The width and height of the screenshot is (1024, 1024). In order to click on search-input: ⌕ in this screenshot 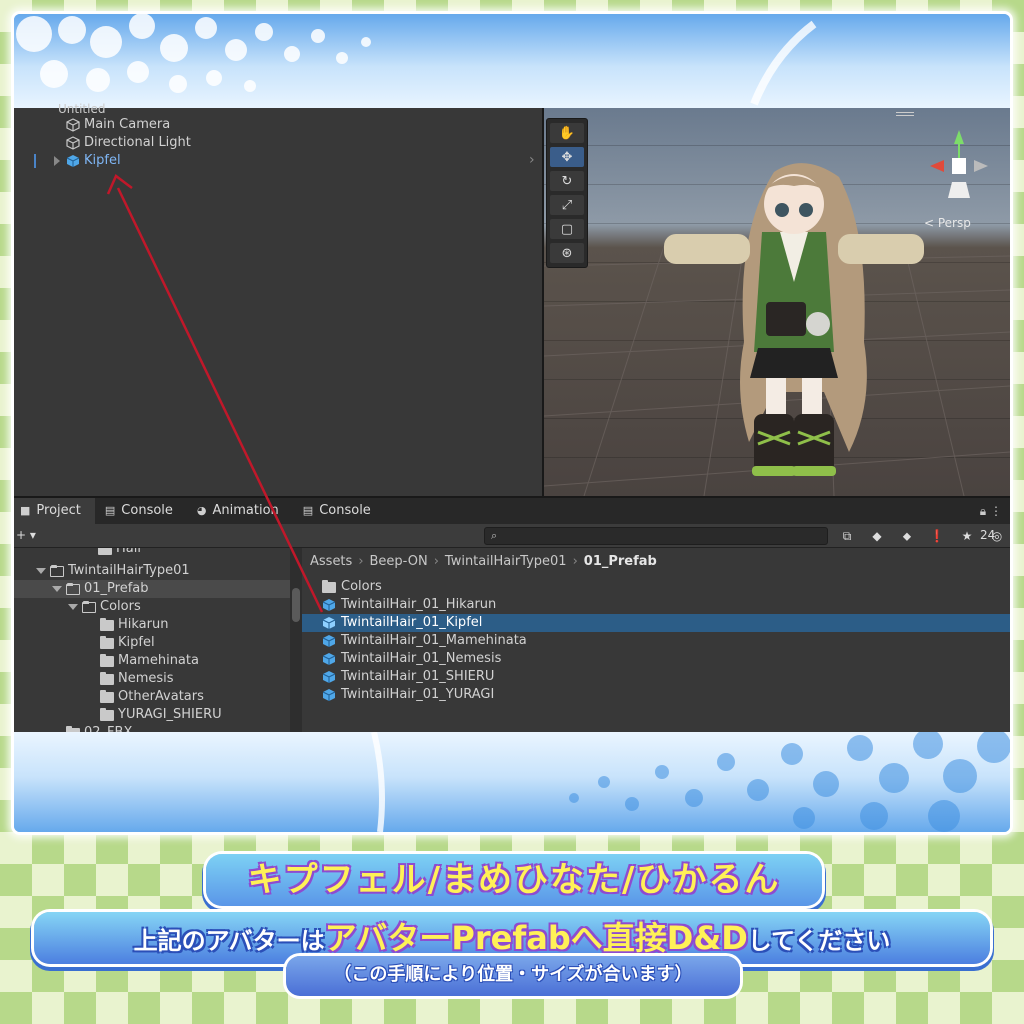, I will do `click(656, 536)`.